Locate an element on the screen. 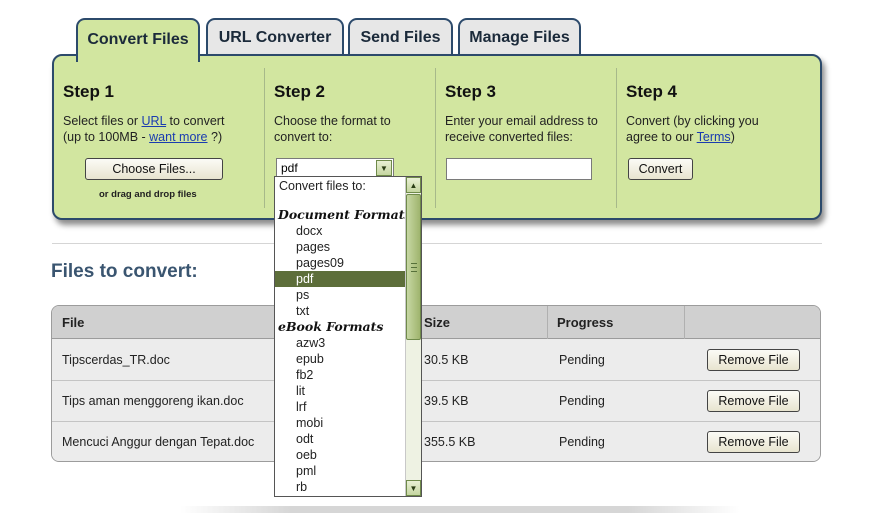  file-name-cell: Tips aman menggoreng ikan.doc is located at coordinates (153, 401).